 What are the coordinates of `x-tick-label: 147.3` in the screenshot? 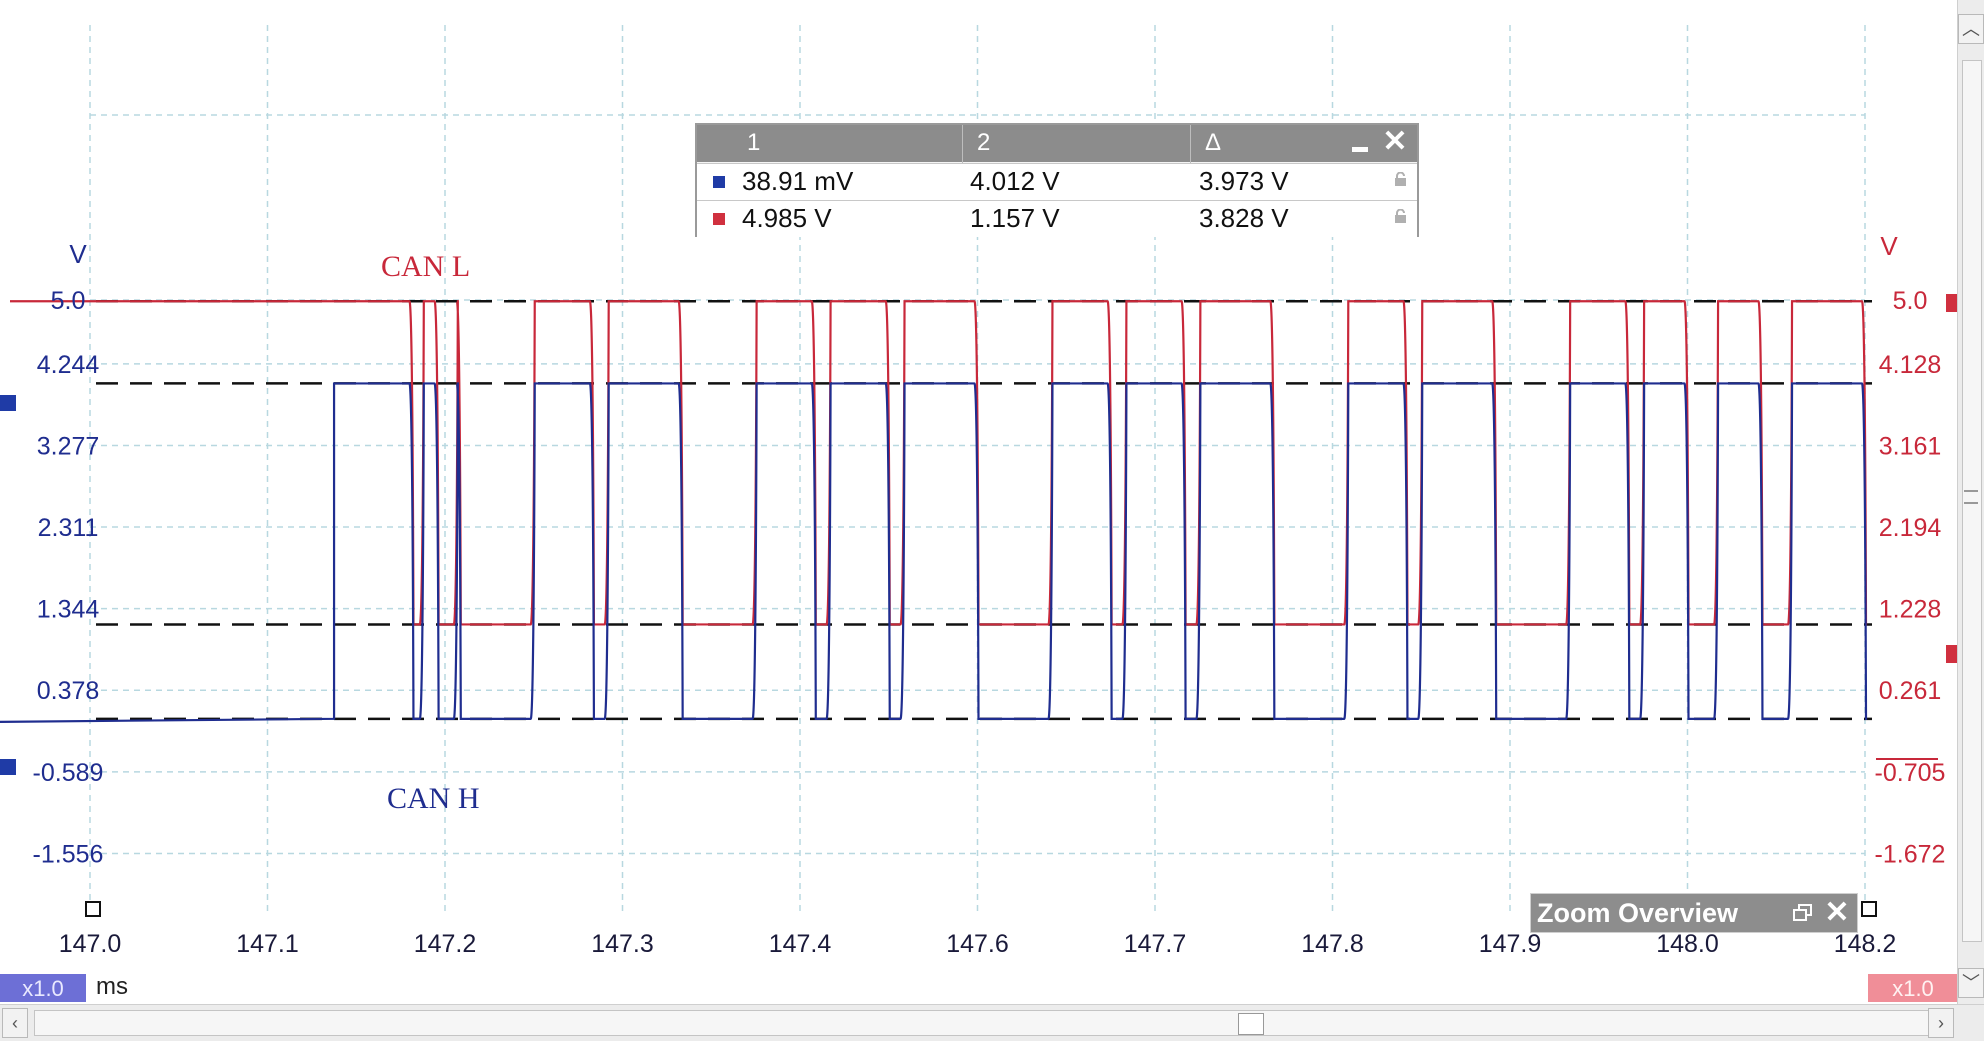 It's located at (622, 944).